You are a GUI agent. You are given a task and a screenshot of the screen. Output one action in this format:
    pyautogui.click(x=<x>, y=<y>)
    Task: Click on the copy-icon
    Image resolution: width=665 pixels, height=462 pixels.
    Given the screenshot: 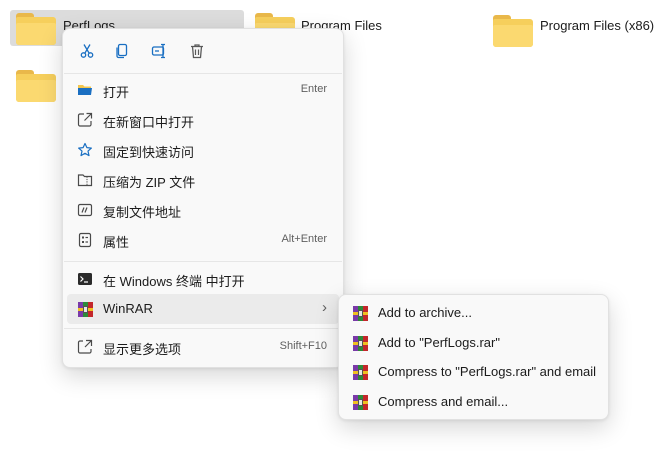 What is the action you would take?
    pyautogui.click(x=122, y=51)
    